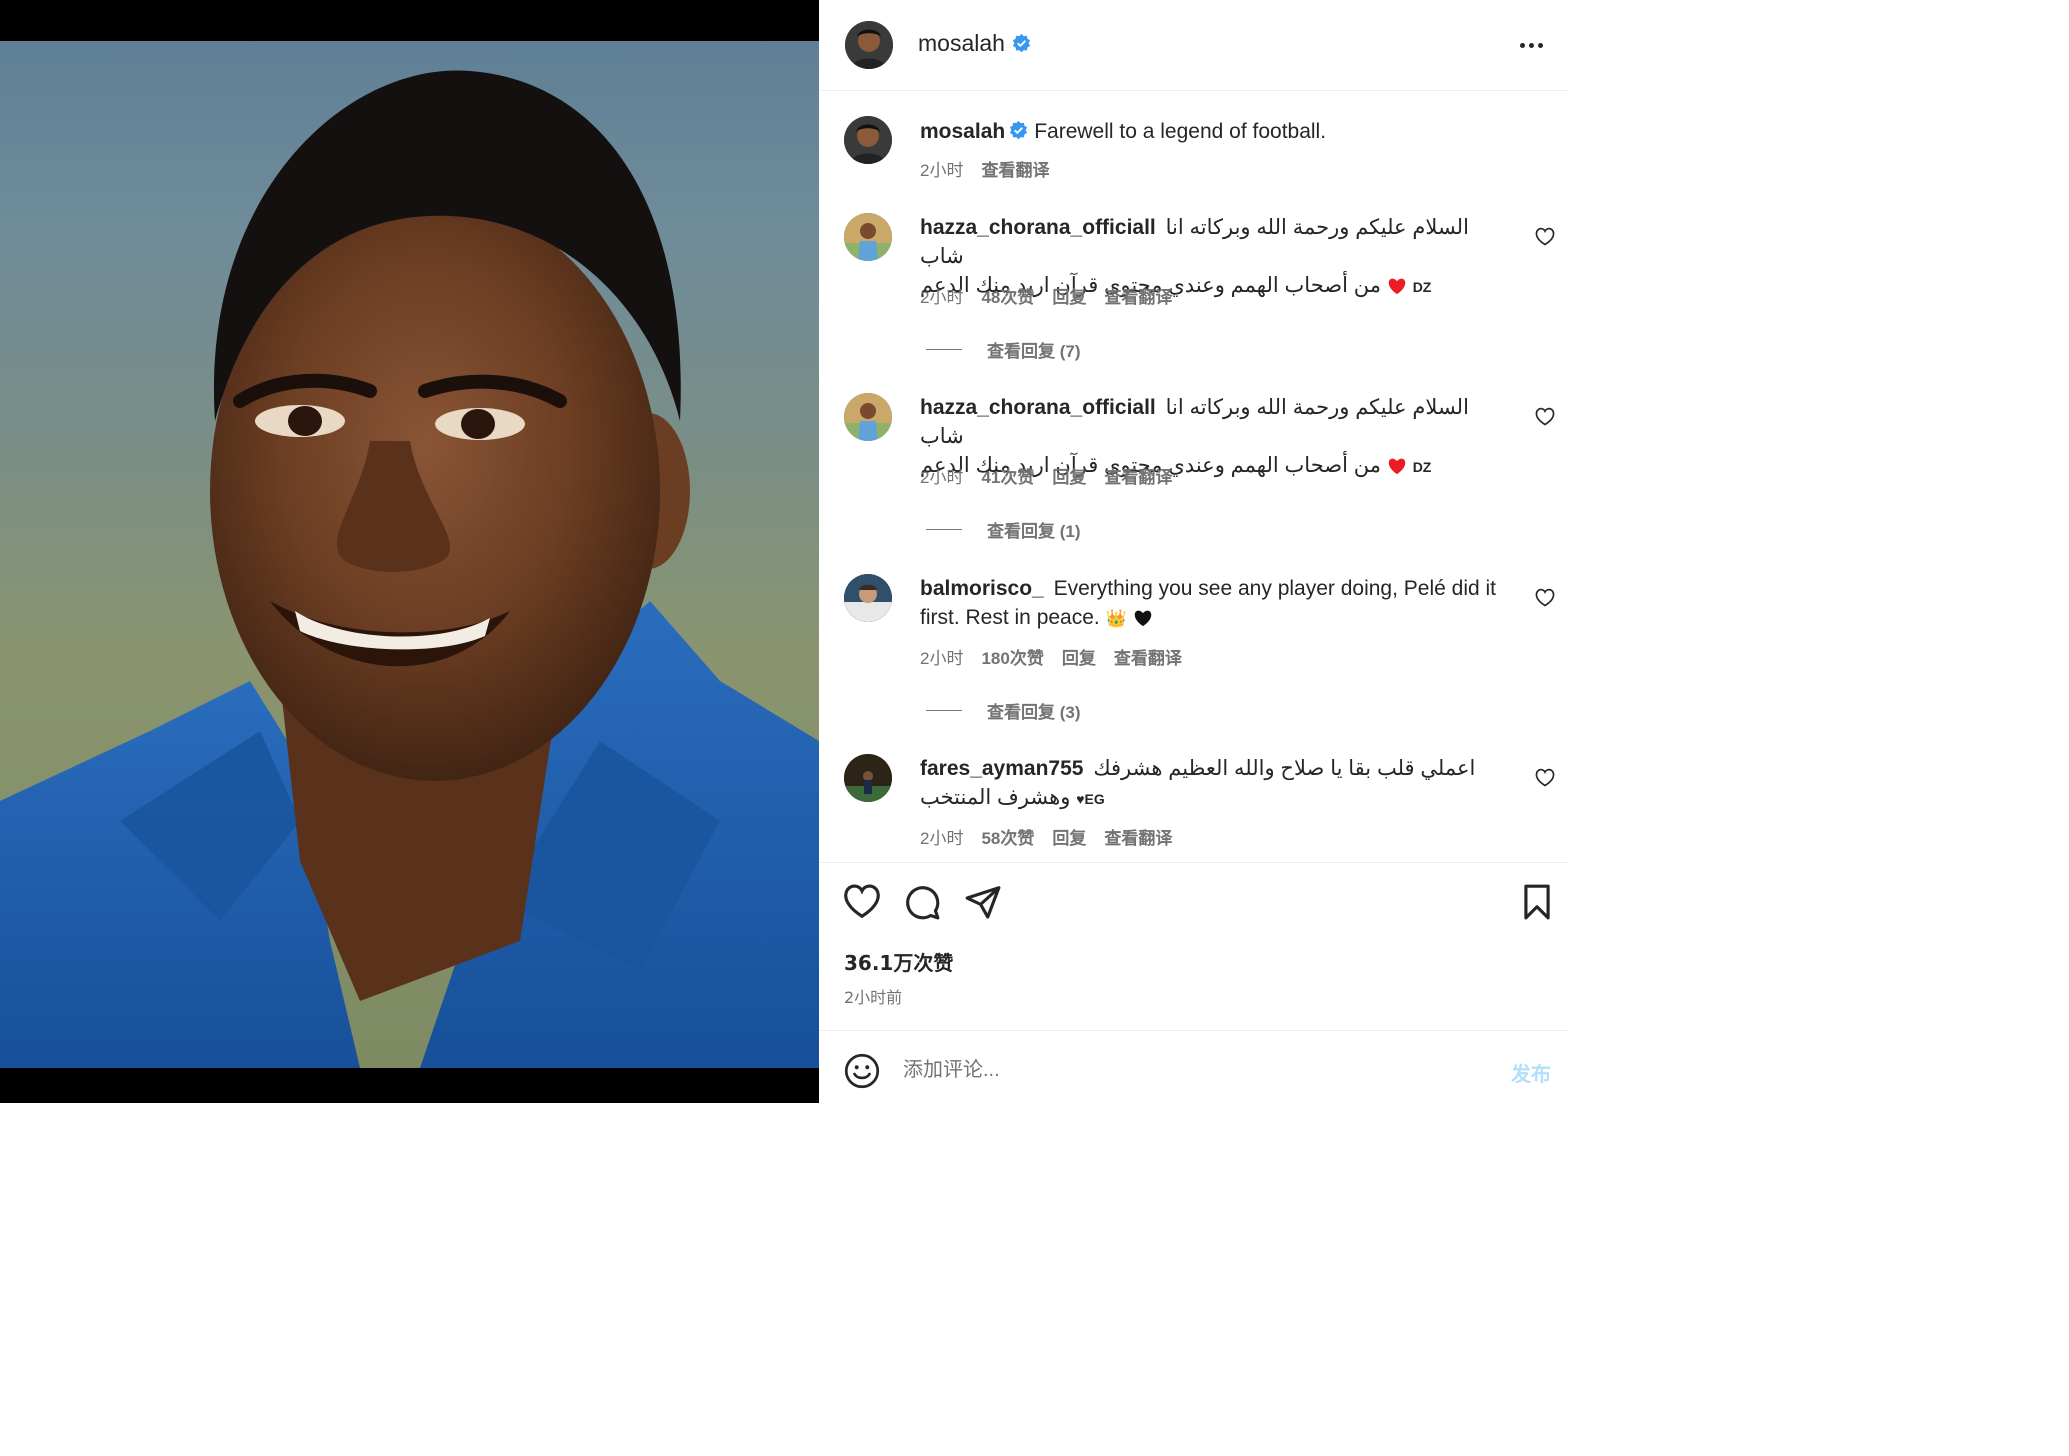 Image resolution: width=2069 pixels, height=1456 pixels. What do you see at coordinates (1012, 656) in the screenshot?
I see `comment-likes: 180次赞` at bounding box center [1012, 656].